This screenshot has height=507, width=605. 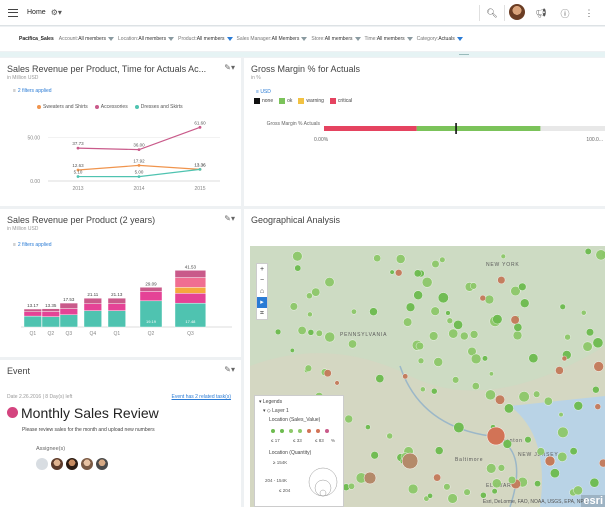 What do you see at coordinates (370, 128) in the screenshot?
I see `bullet-range` at bounding box center [370, 128].